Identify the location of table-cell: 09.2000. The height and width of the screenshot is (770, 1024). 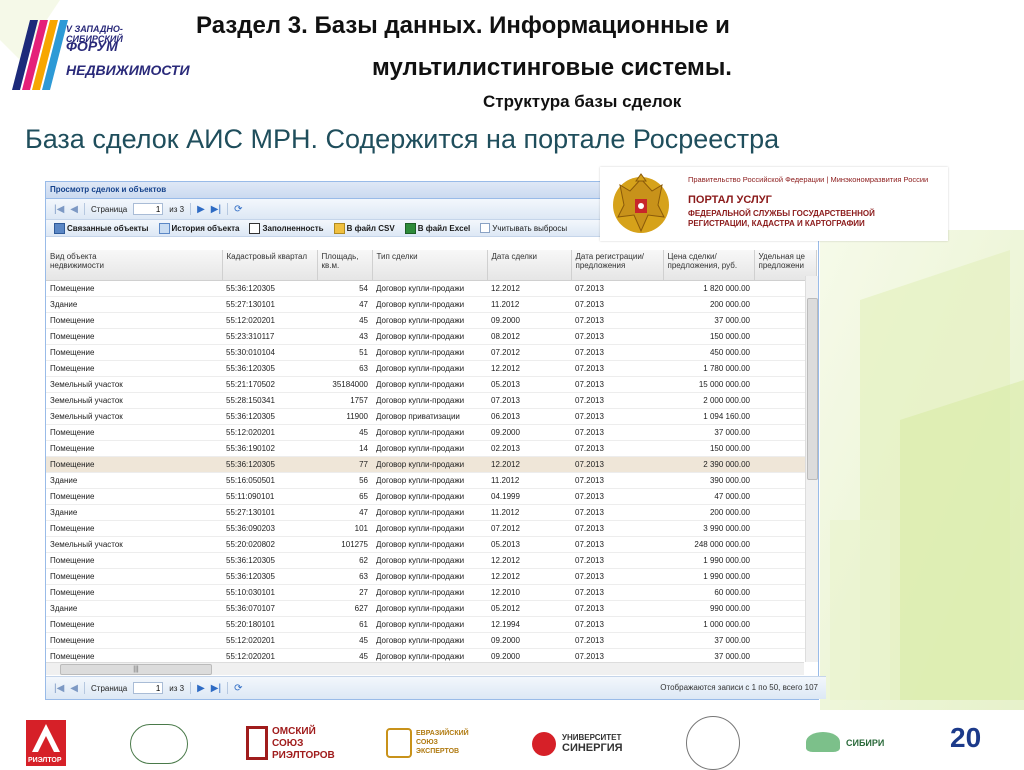
(529, 640).